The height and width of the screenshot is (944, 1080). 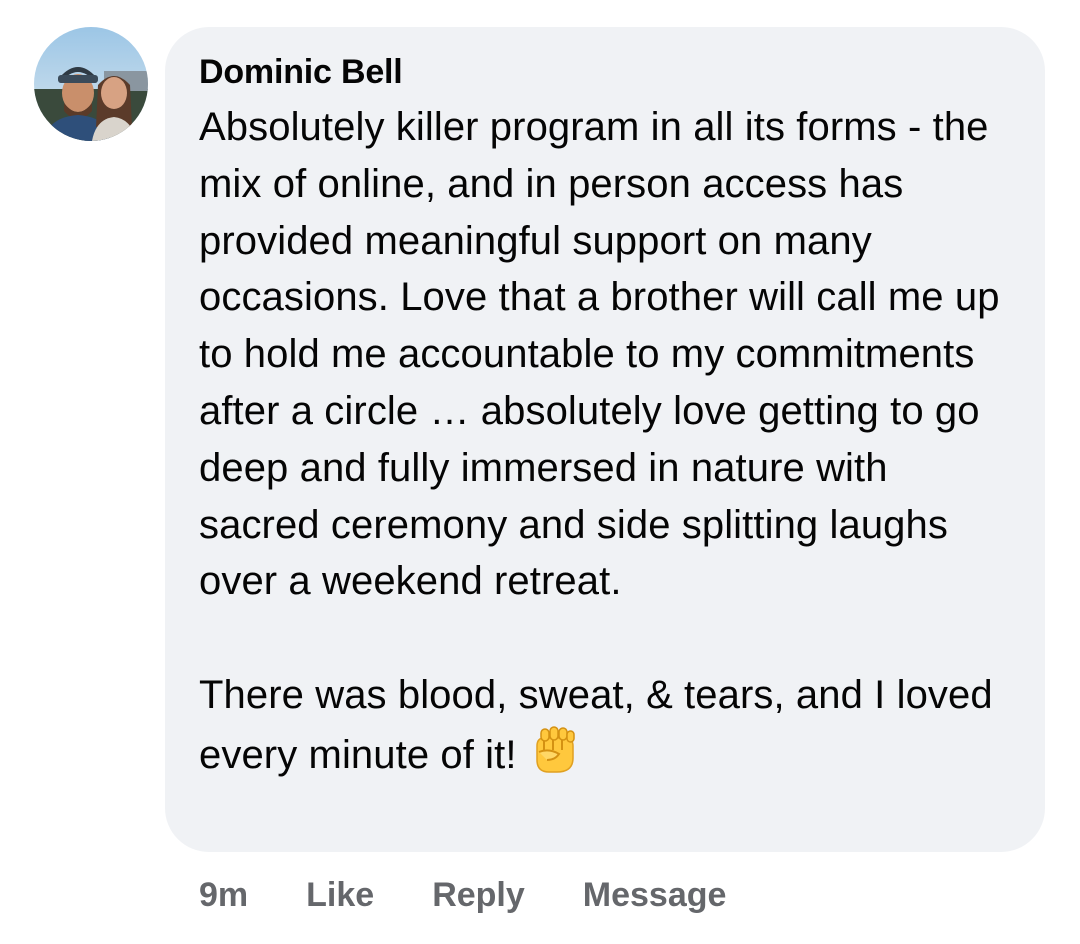 What do you see at coordinates (553, 750) in the screenshot?
I see `raised-fist-icon` at bounding box center [553, 750].